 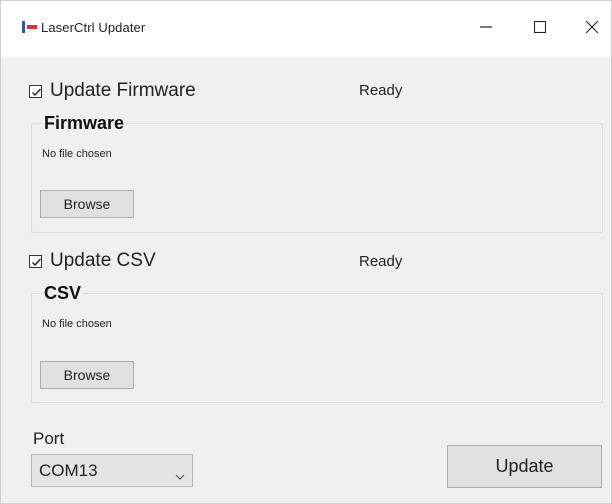 What do you see at coordinates (68, 470) in the screenshot?
I see `port-select-value: COM13` at bounding box center [68, 470].